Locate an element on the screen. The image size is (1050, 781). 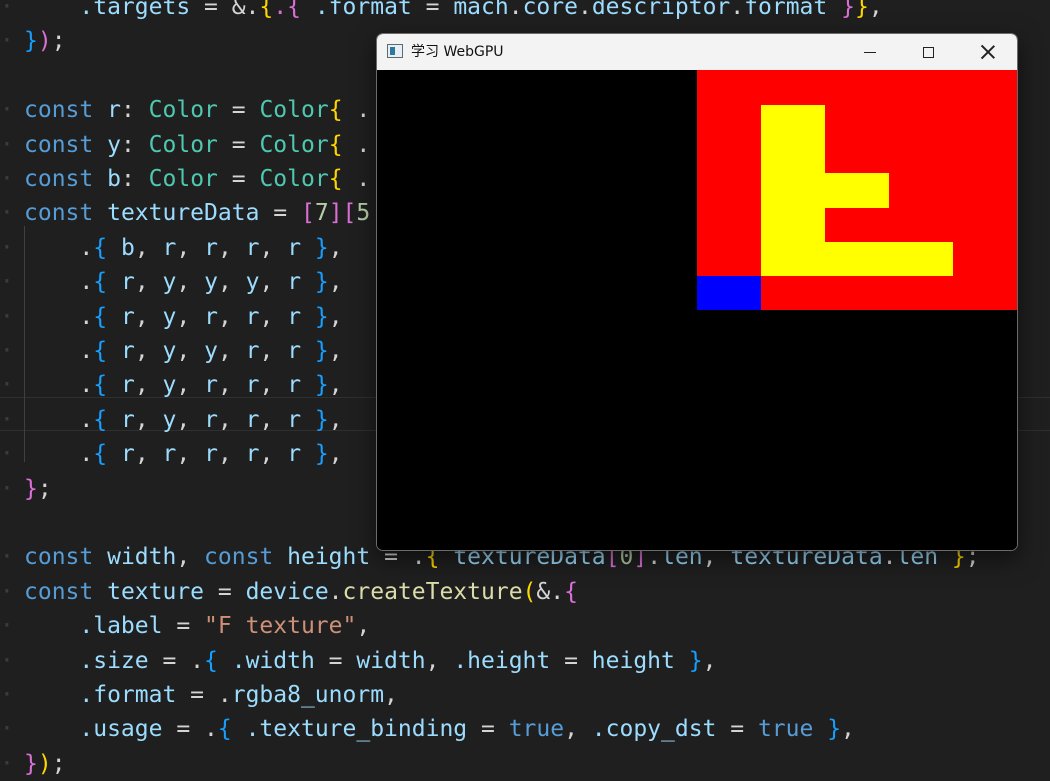
code-text: .label = "F texture", is located at coordinates (197, 626).